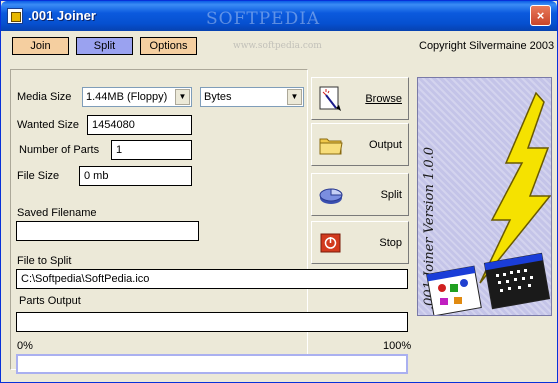 The width and height of the screenshot is (558, 383). I want to click on output-label: Output, so click(385, 145).